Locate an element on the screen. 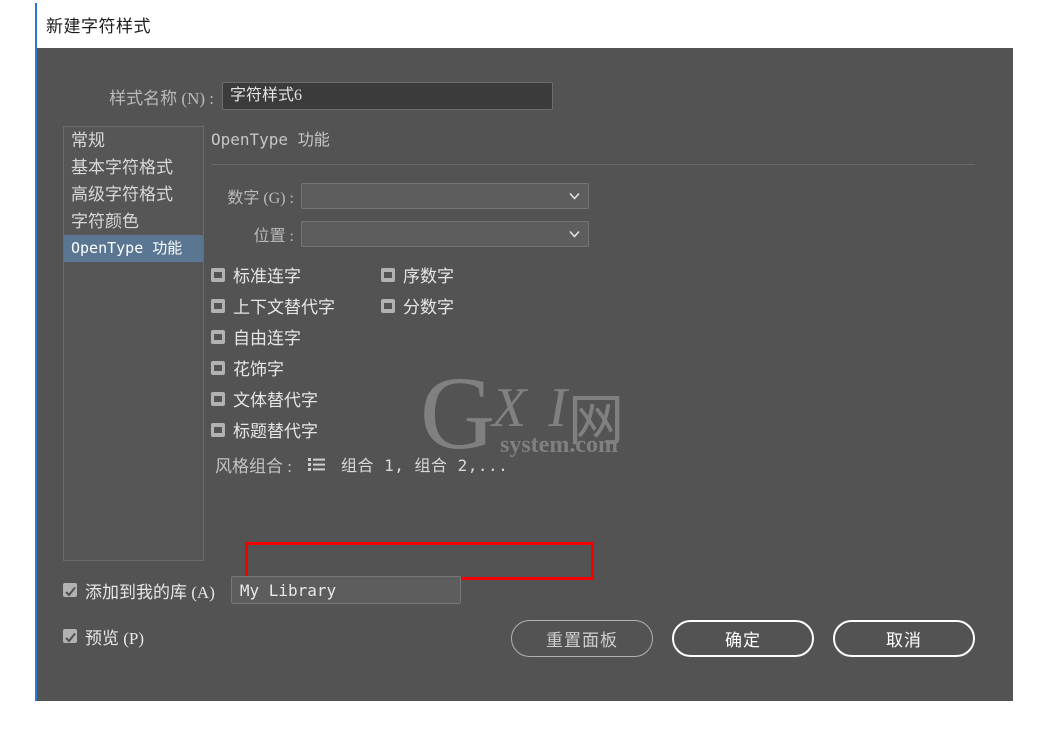  category-sidebar: 常规 基本字符格式 高级字符格式 字符颜色 OpenType 功能 is located at coordinates (133, 343).